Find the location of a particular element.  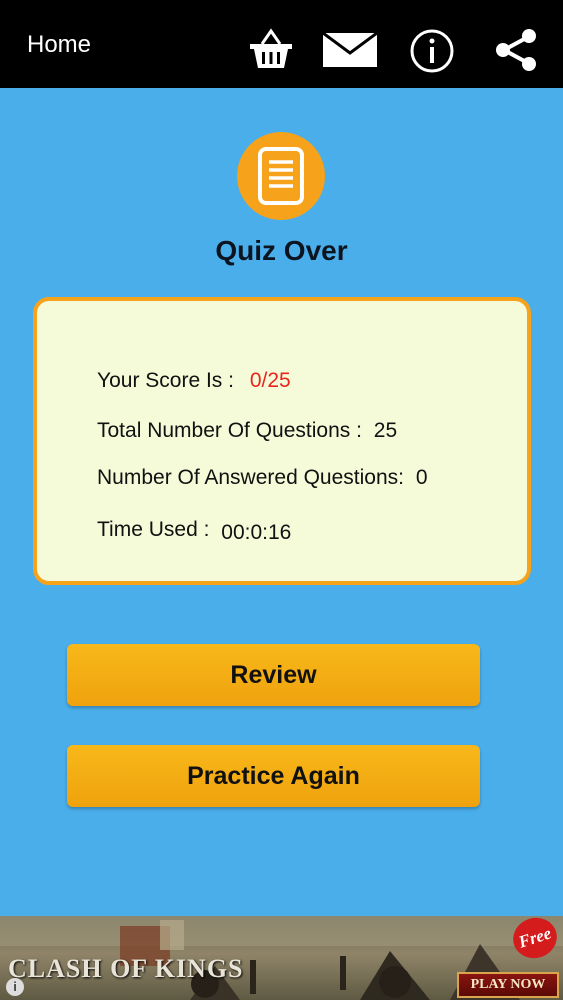

score-row: Your Score Is : 0/25 is located at coordinates (194, 381).